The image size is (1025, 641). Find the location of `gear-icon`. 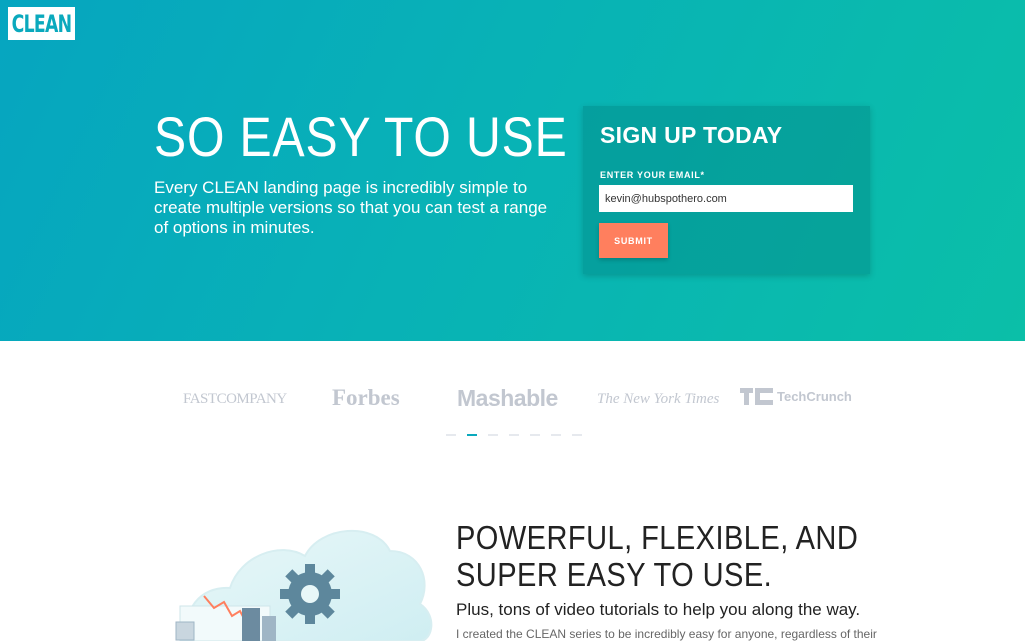

gear-icon is located at coordinates (310, 594).